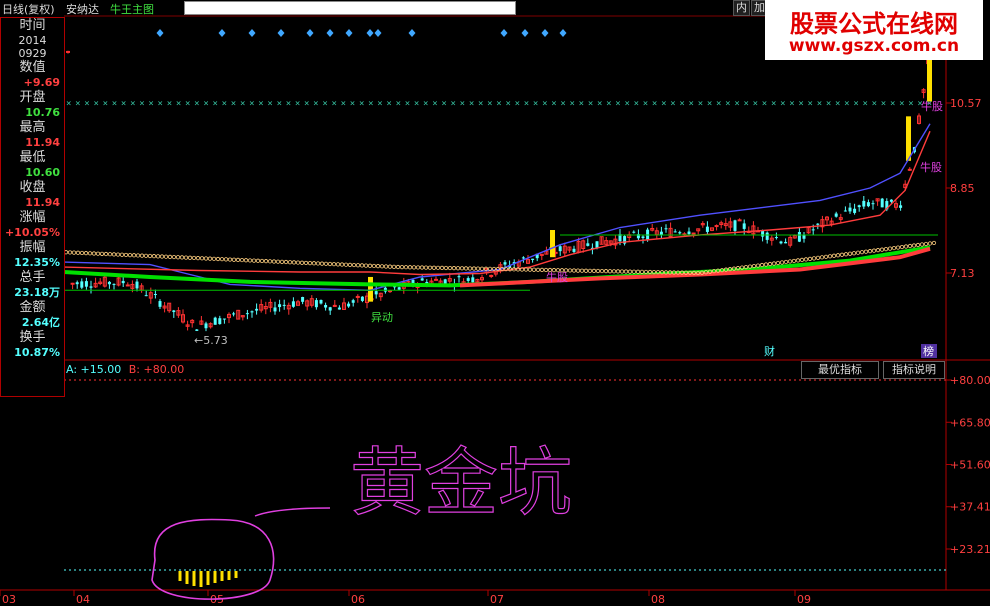 This screenshot has height=606, width=990. What do you see at coordinates (42, 202) in the screenshot?
I see `close-value: 11.94` at bounding box center [42, 202].